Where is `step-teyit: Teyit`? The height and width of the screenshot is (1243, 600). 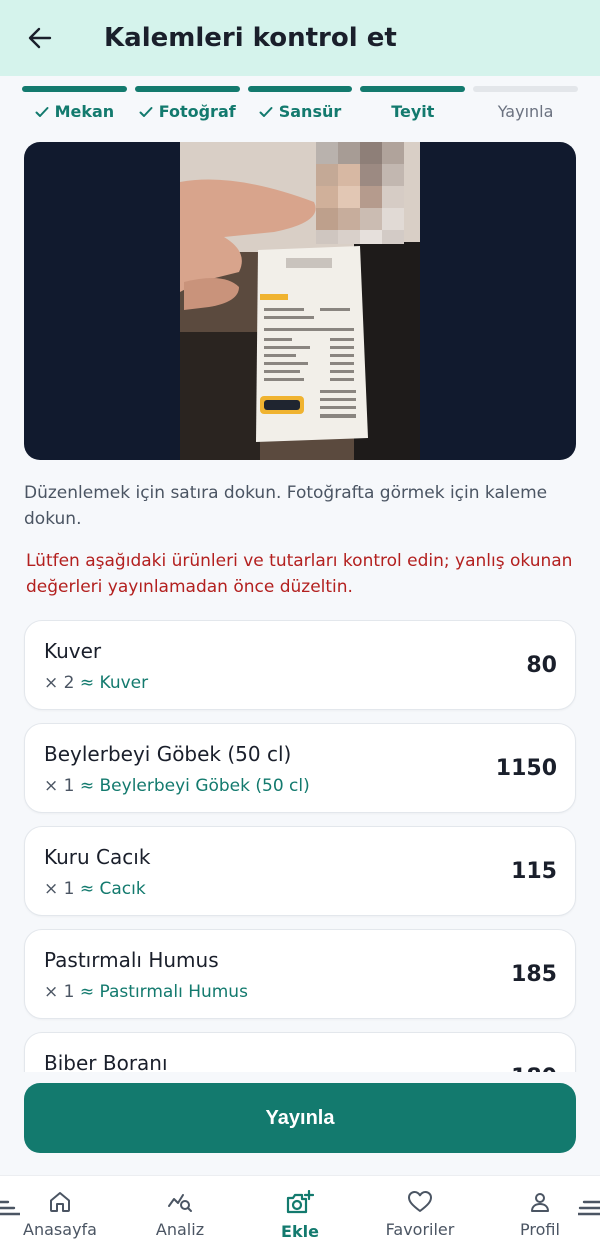
step-teyit: Teyit is located at coordinates (413, 103).